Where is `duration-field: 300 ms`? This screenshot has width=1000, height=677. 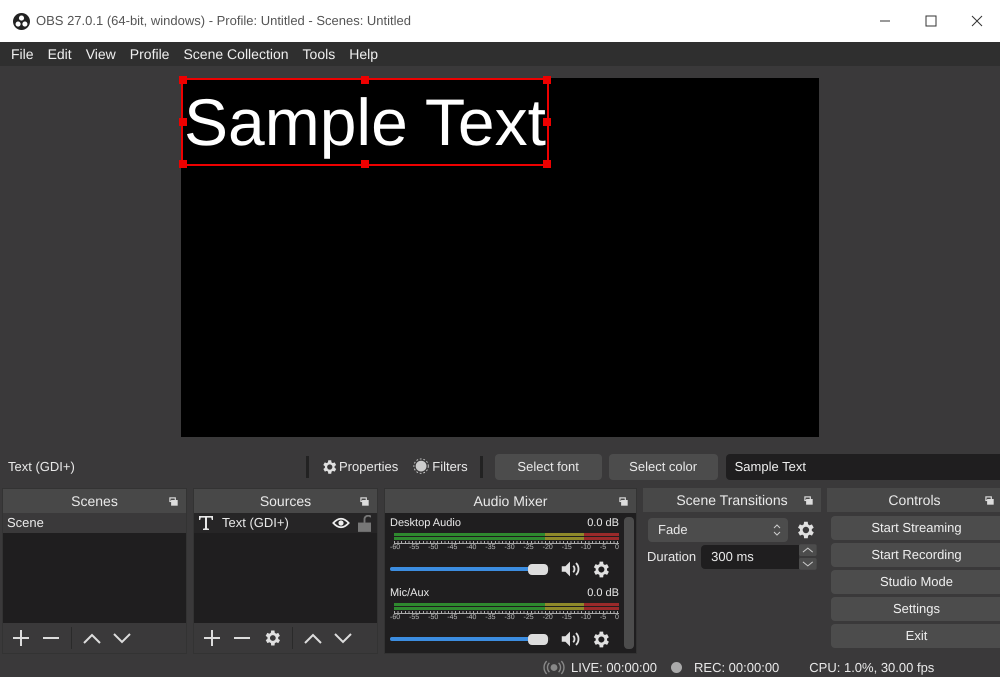
duration-field: 300 ms is located at coordinates (750, 557).